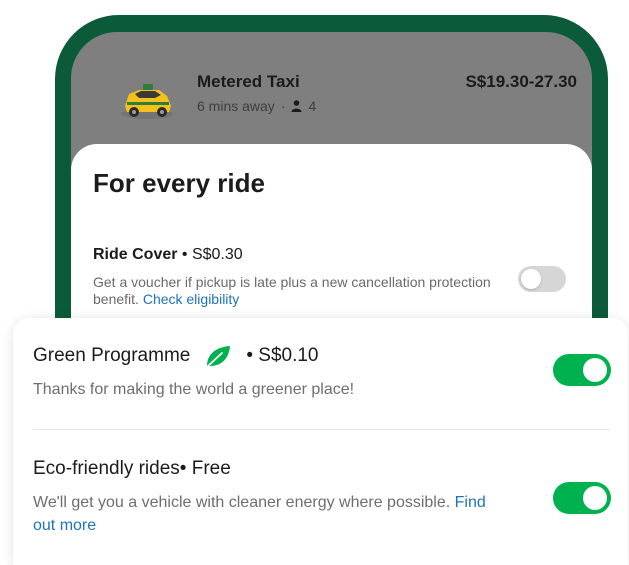 Image resolution: width=629 pixels, height=565 pixels. What do you see at coordinates (296, 106) in the screenshot?
I see `person-icon` at bounding box center [296, 106].